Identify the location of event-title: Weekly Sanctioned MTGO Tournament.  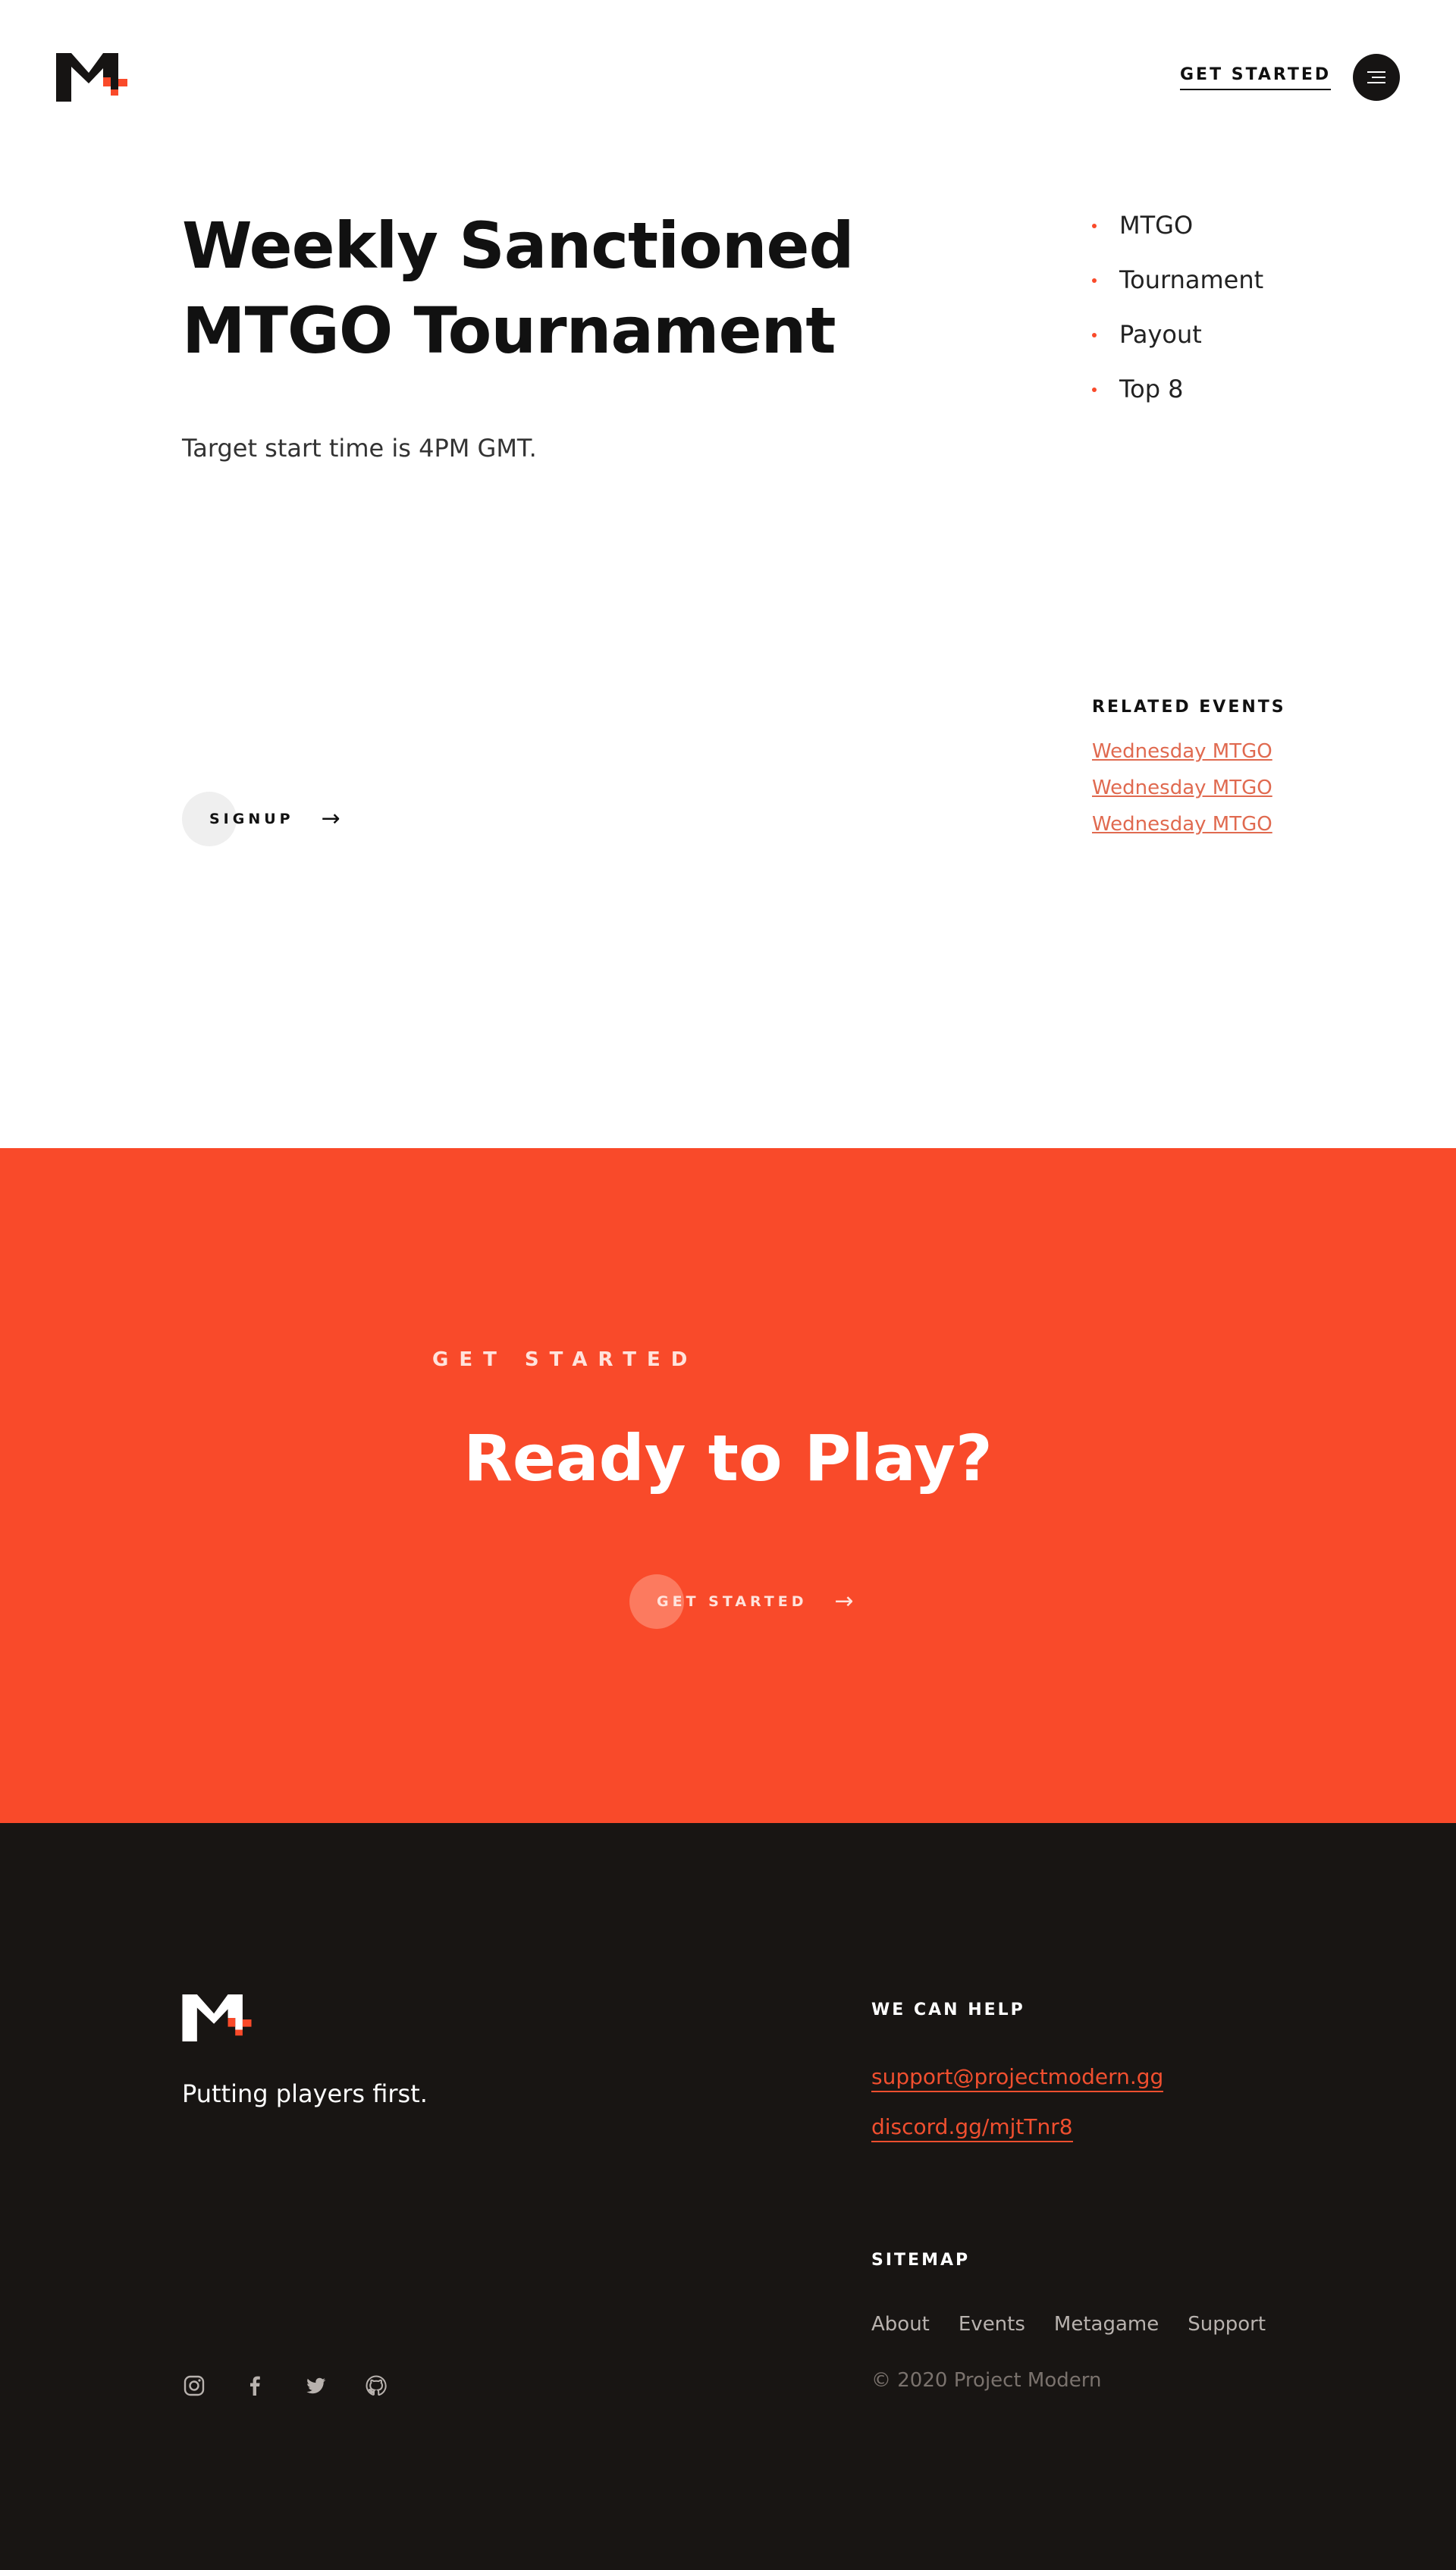
(561, 288).